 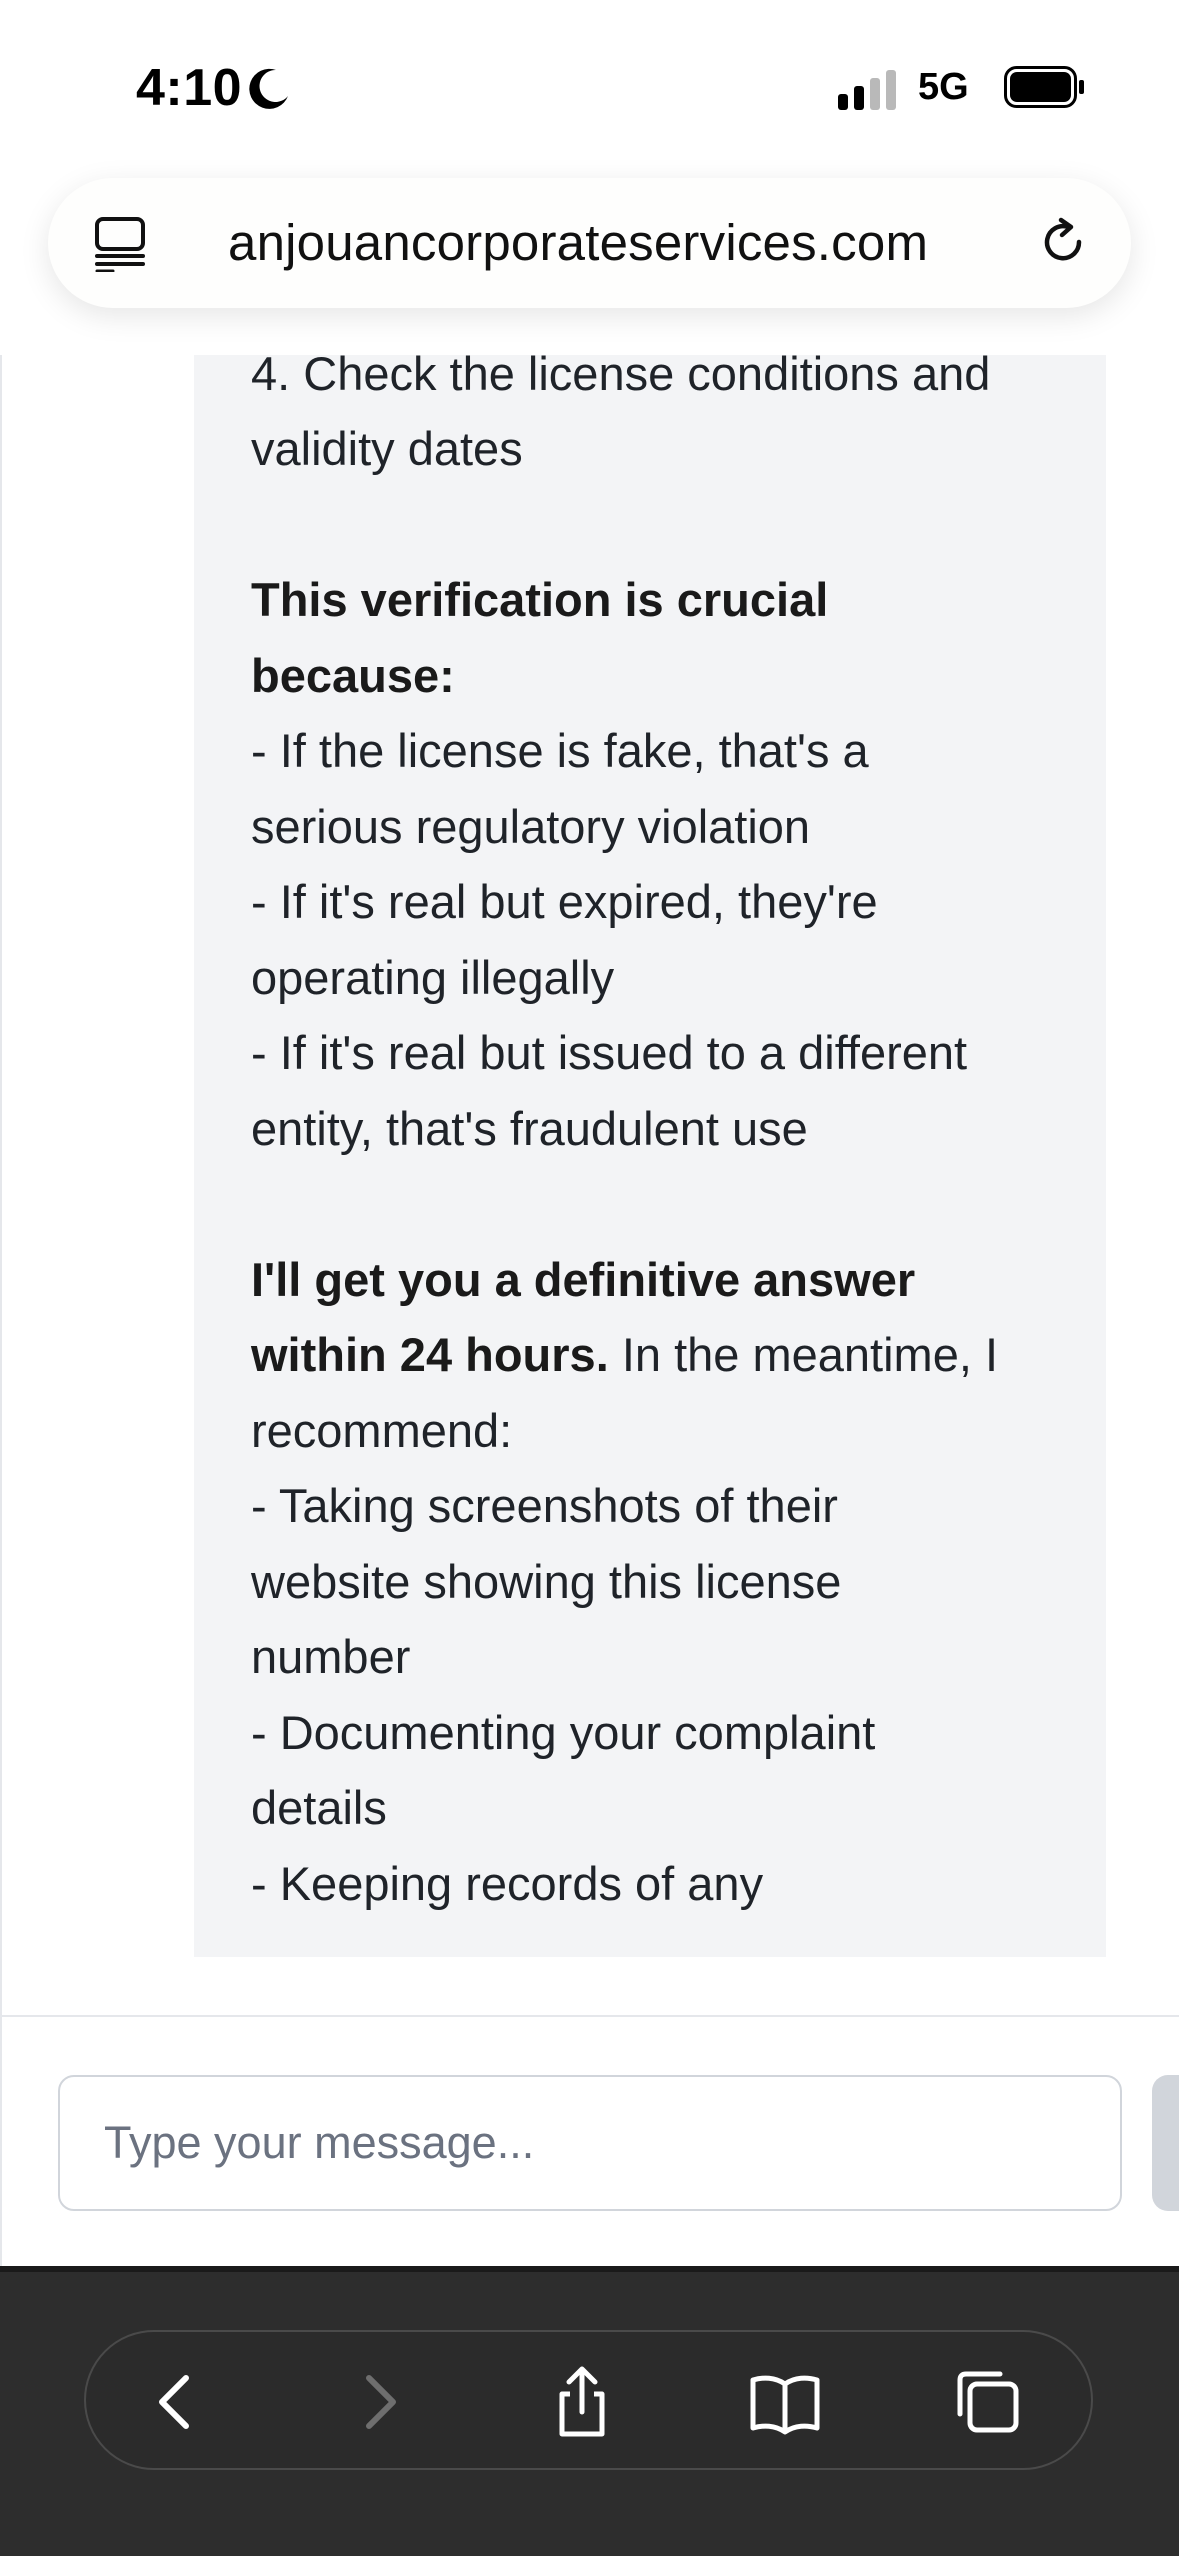 I want to click on network-label: 5G, so click(x=943, y=87).